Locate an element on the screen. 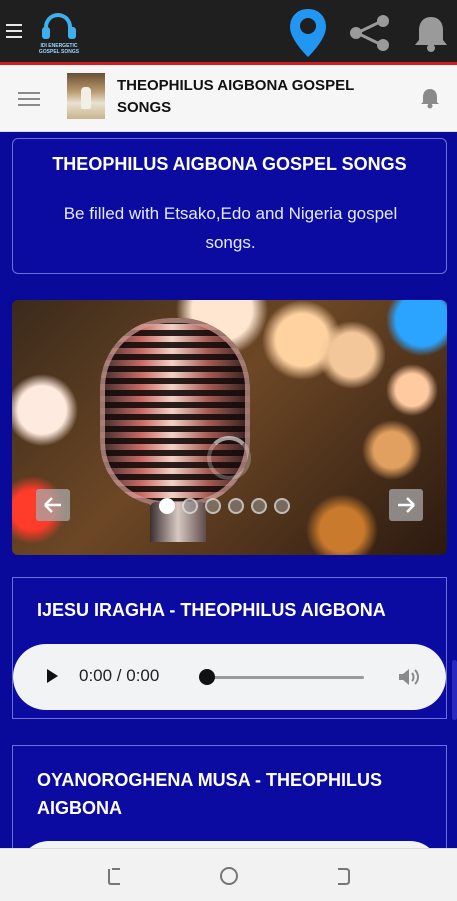 This screenshot has width=457, height=901. drawer-menu-icon is located at coordinates (29, 99).